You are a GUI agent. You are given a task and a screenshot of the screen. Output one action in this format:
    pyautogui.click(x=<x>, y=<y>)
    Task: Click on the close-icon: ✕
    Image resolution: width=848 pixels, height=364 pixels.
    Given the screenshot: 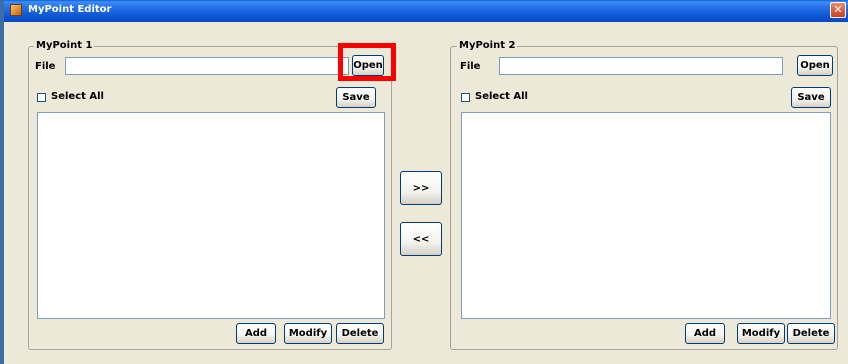 What is the action you would take?
    pyautogui.click(x=838, y=9)
    